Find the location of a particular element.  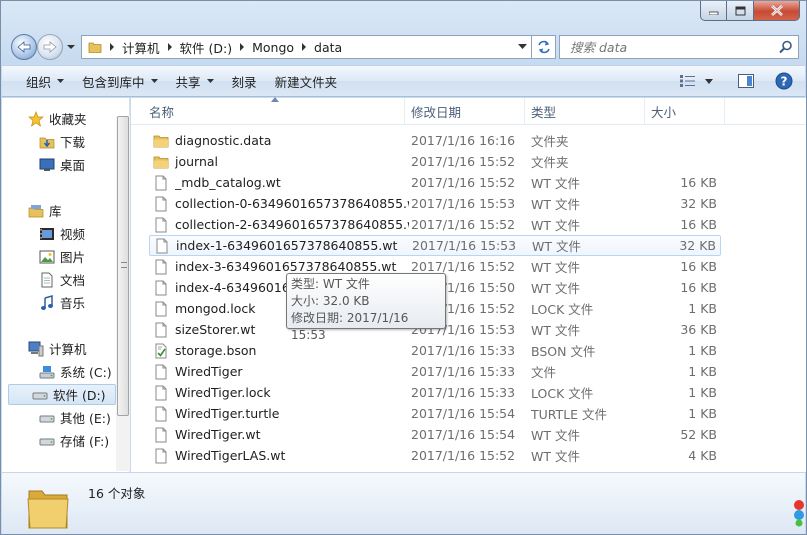

maximize-button is located at coordinates (740, 11).